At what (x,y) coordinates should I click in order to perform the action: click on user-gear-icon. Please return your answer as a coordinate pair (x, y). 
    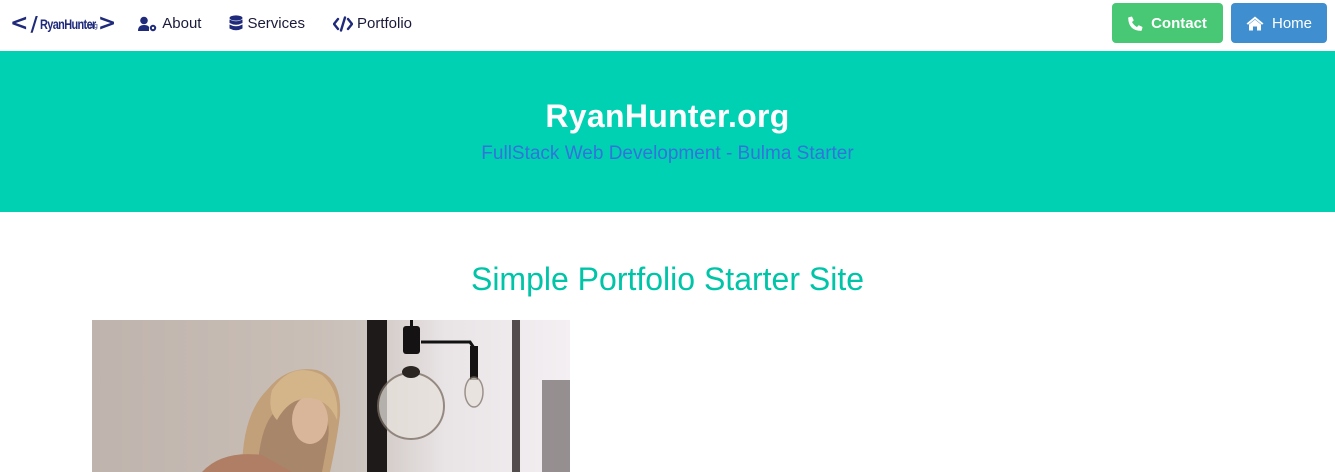
    Looking at the image, I should click on (147, 23).